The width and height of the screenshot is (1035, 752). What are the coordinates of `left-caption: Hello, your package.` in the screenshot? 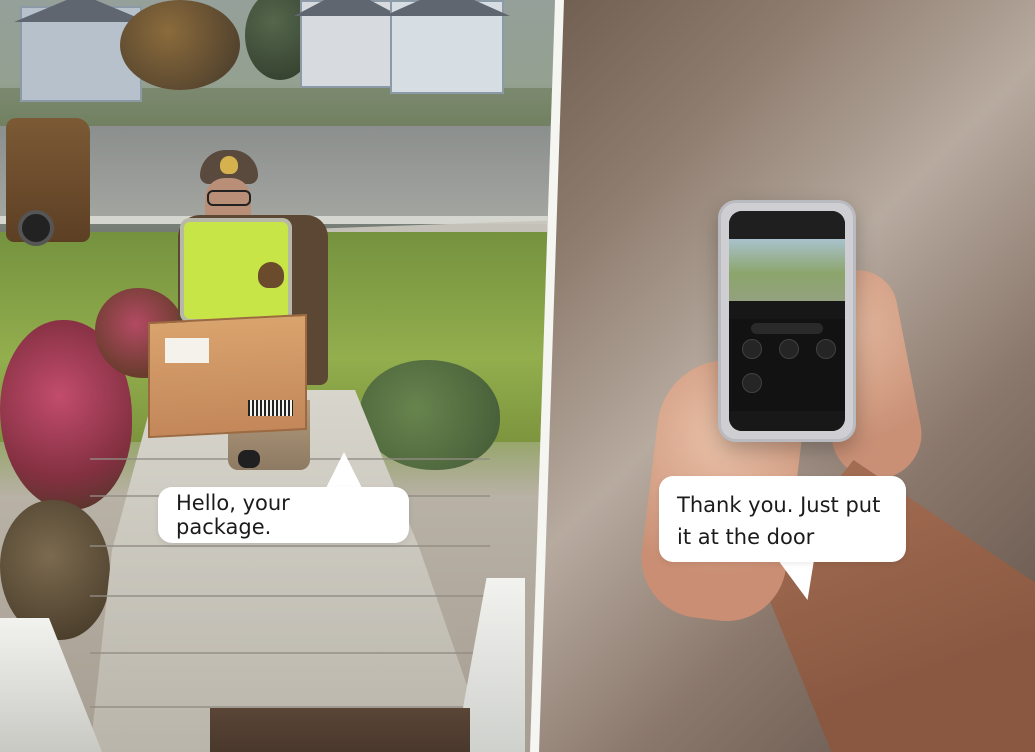 It's located at (233, 515).